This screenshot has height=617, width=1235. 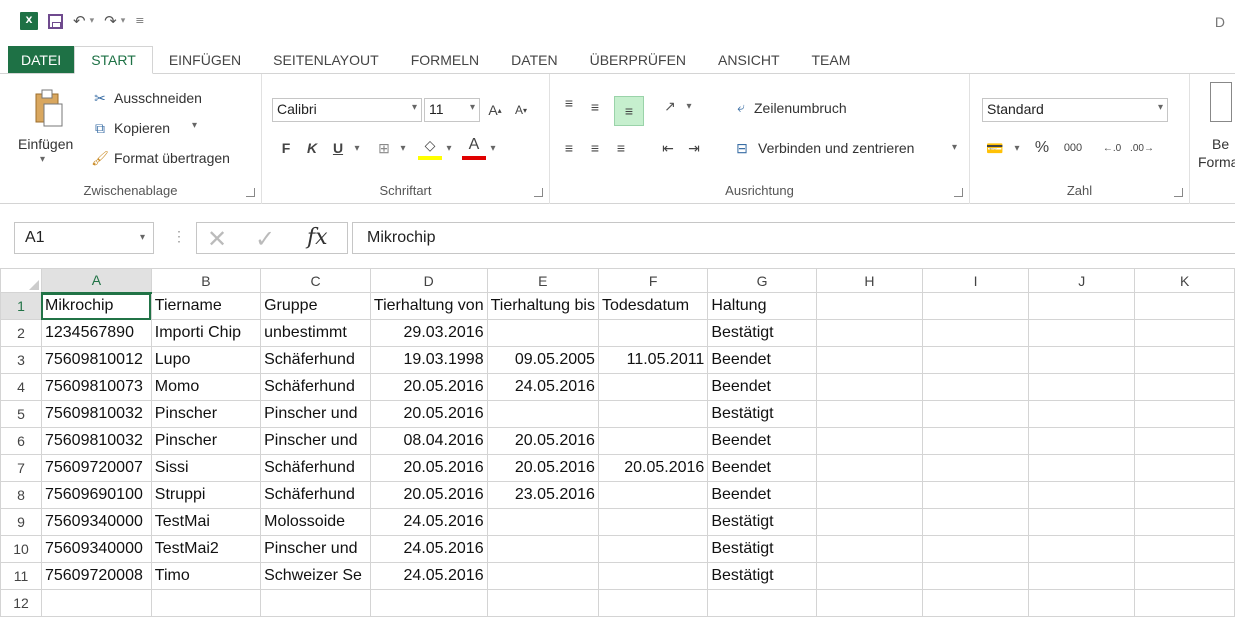 I want to click on orientation-icon: ↗, so click(x=670, y=106).